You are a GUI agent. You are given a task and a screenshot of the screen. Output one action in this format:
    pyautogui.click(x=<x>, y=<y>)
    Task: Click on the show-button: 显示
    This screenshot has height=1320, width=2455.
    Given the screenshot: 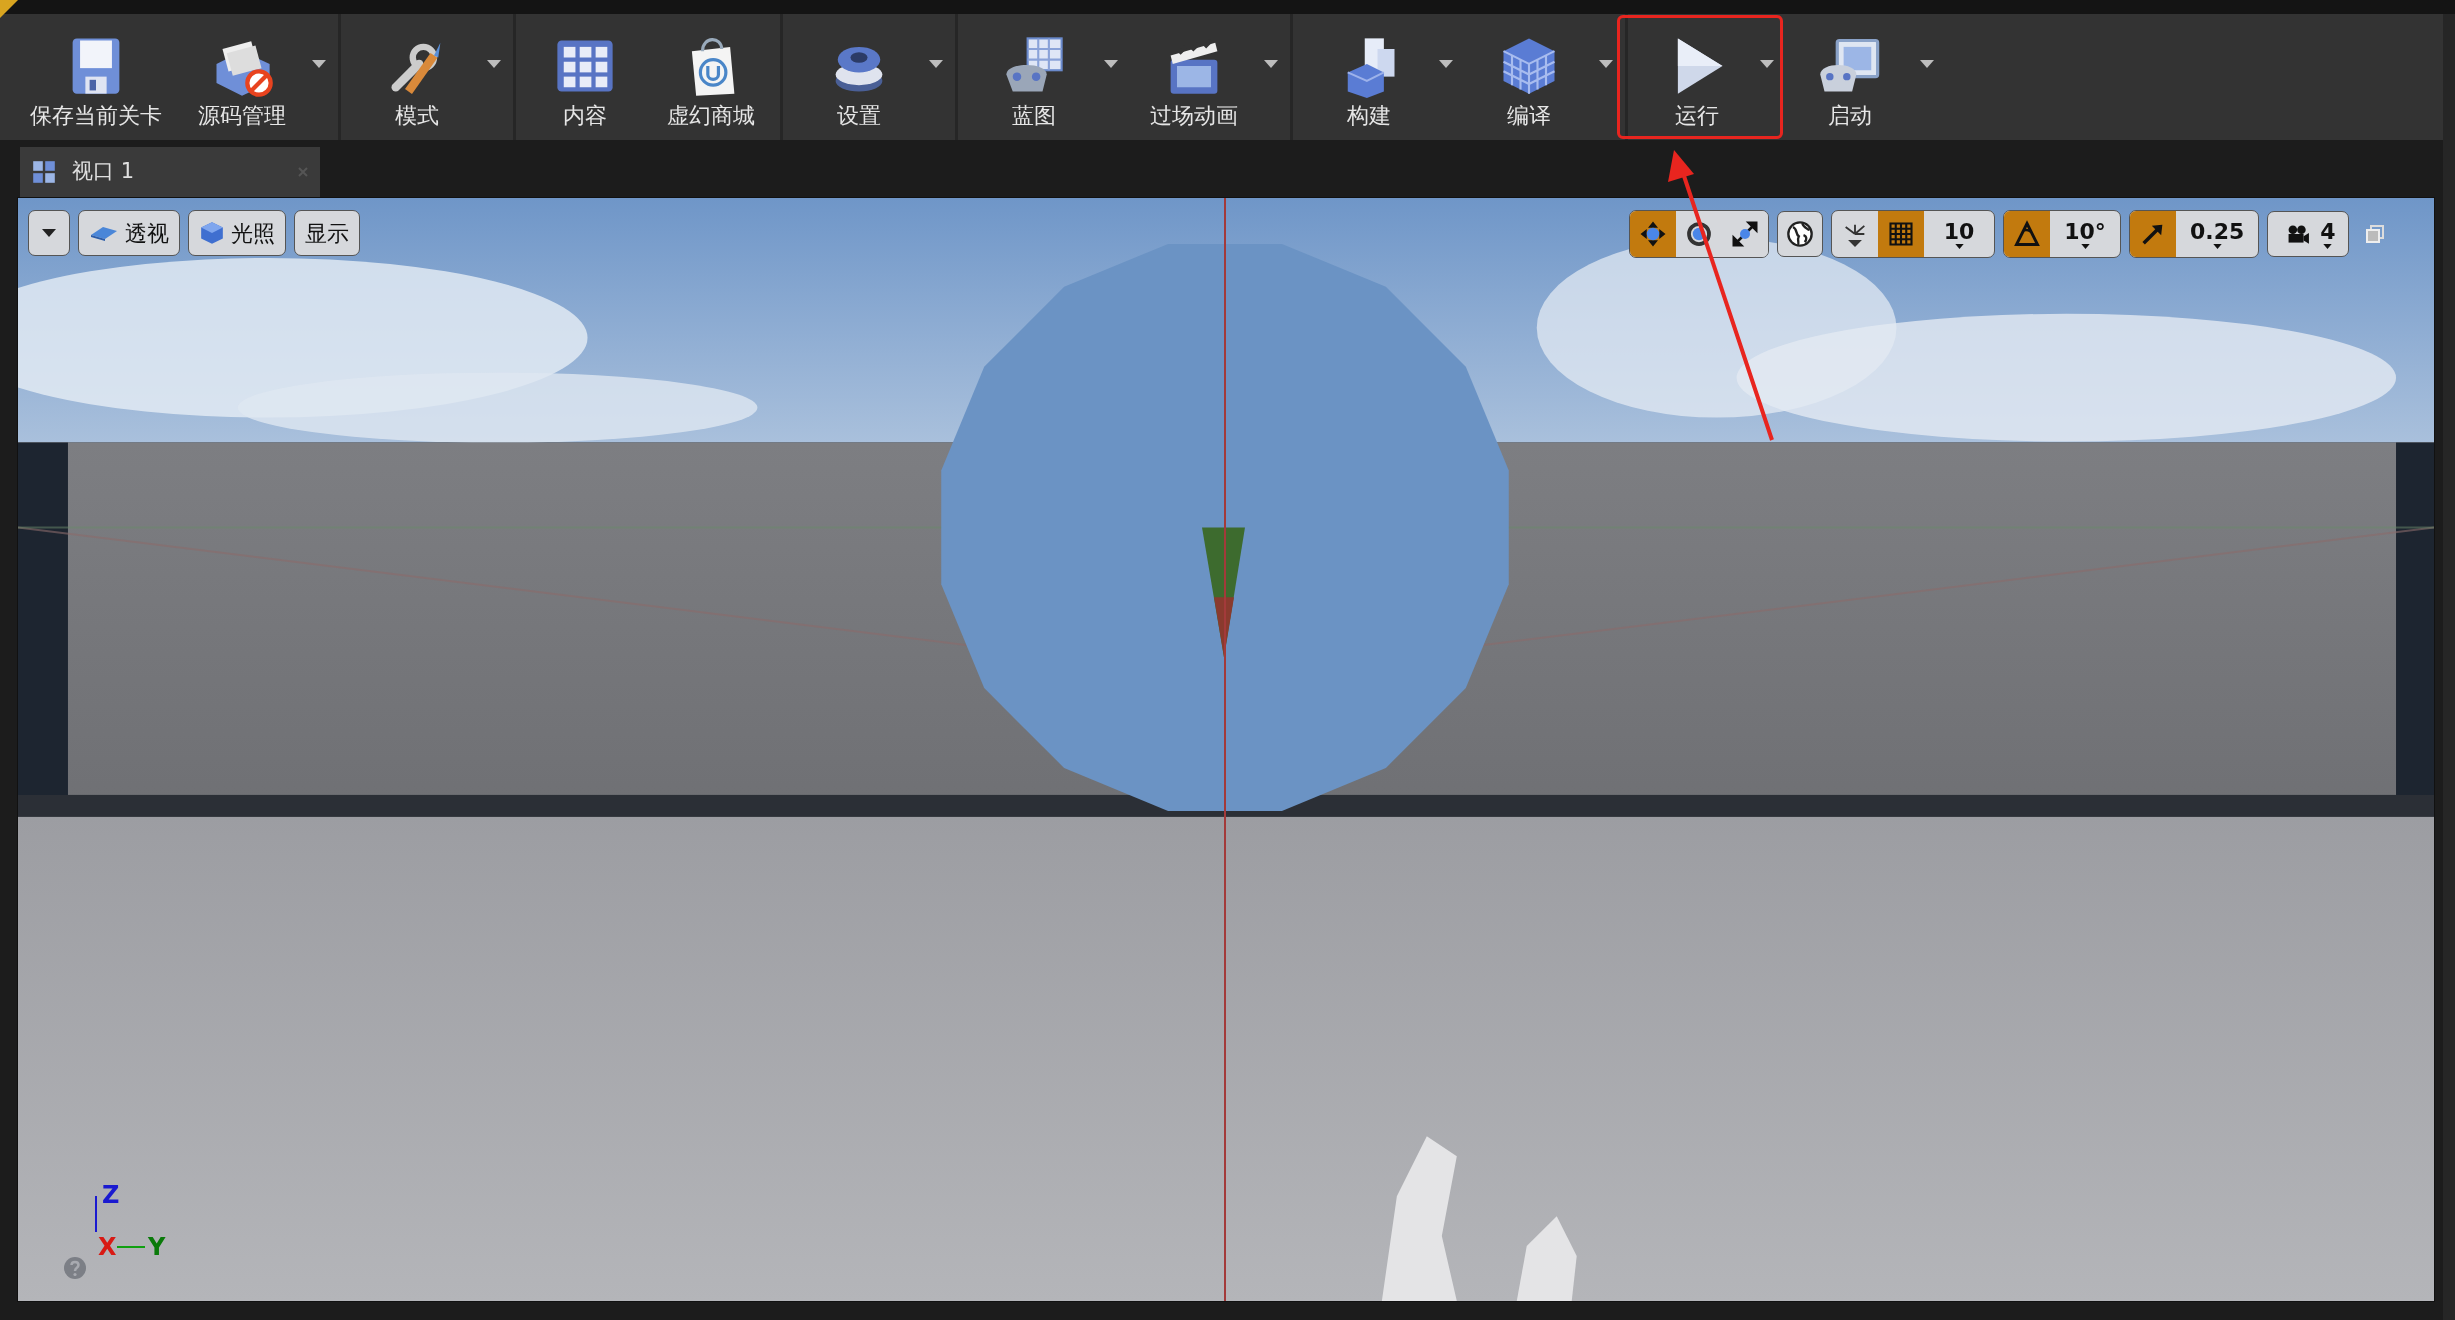 What is the action you would take?
    pyautogui.click(x=327, y=233)
    